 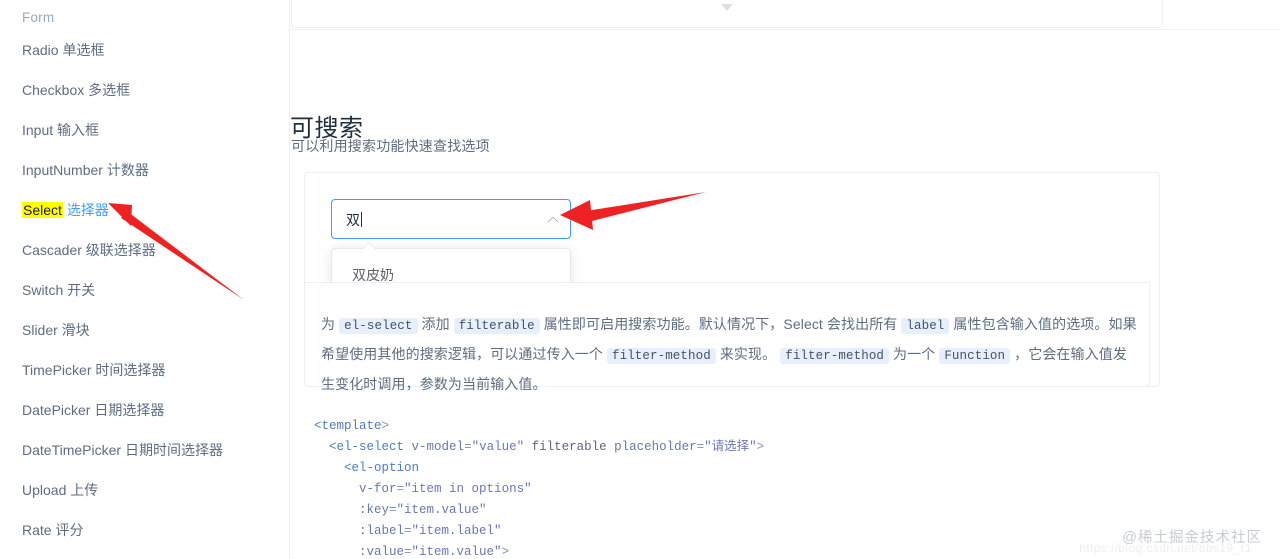 What do you see at coordinates (445, 489) in the screenshot?
I see `code-line: v-for="item in options"` at bounding box center [445, 489].